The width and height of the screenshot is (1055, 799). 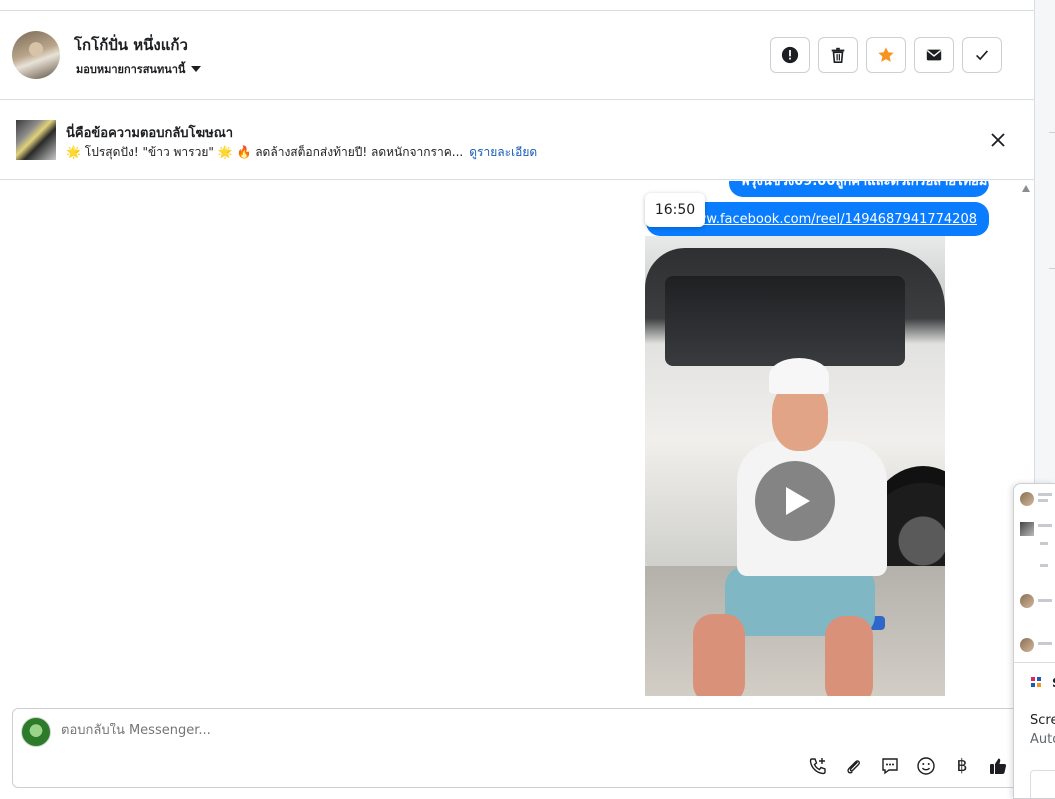 What do you see at coordinates (517, 55) in the screenshot?
I see `conversation-header: โกโก้ปั่น หนึ่งแก้ว มอบหมายการสนทนานี้` at bounding box center [517, 55].